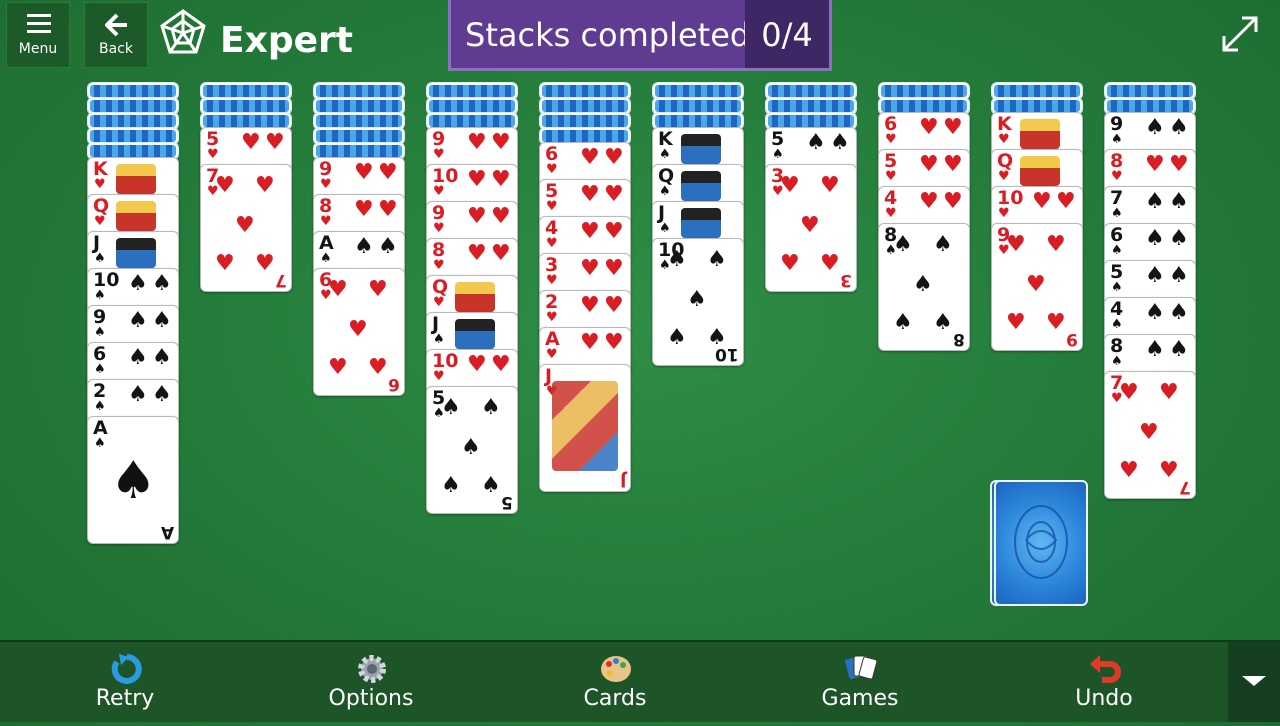 The width and height of the screenshot is (1280, 726). I want to click on cards-button: Cards, so click(615, 682).